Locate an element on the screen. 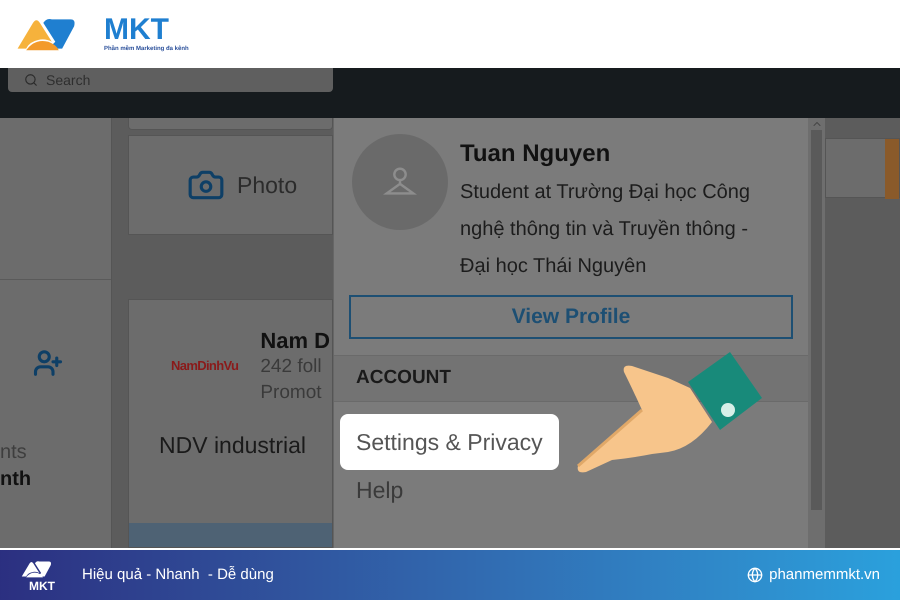 This screenshot has width=900, height=600. brand-name: MKT is located at coordinates (137, 29).